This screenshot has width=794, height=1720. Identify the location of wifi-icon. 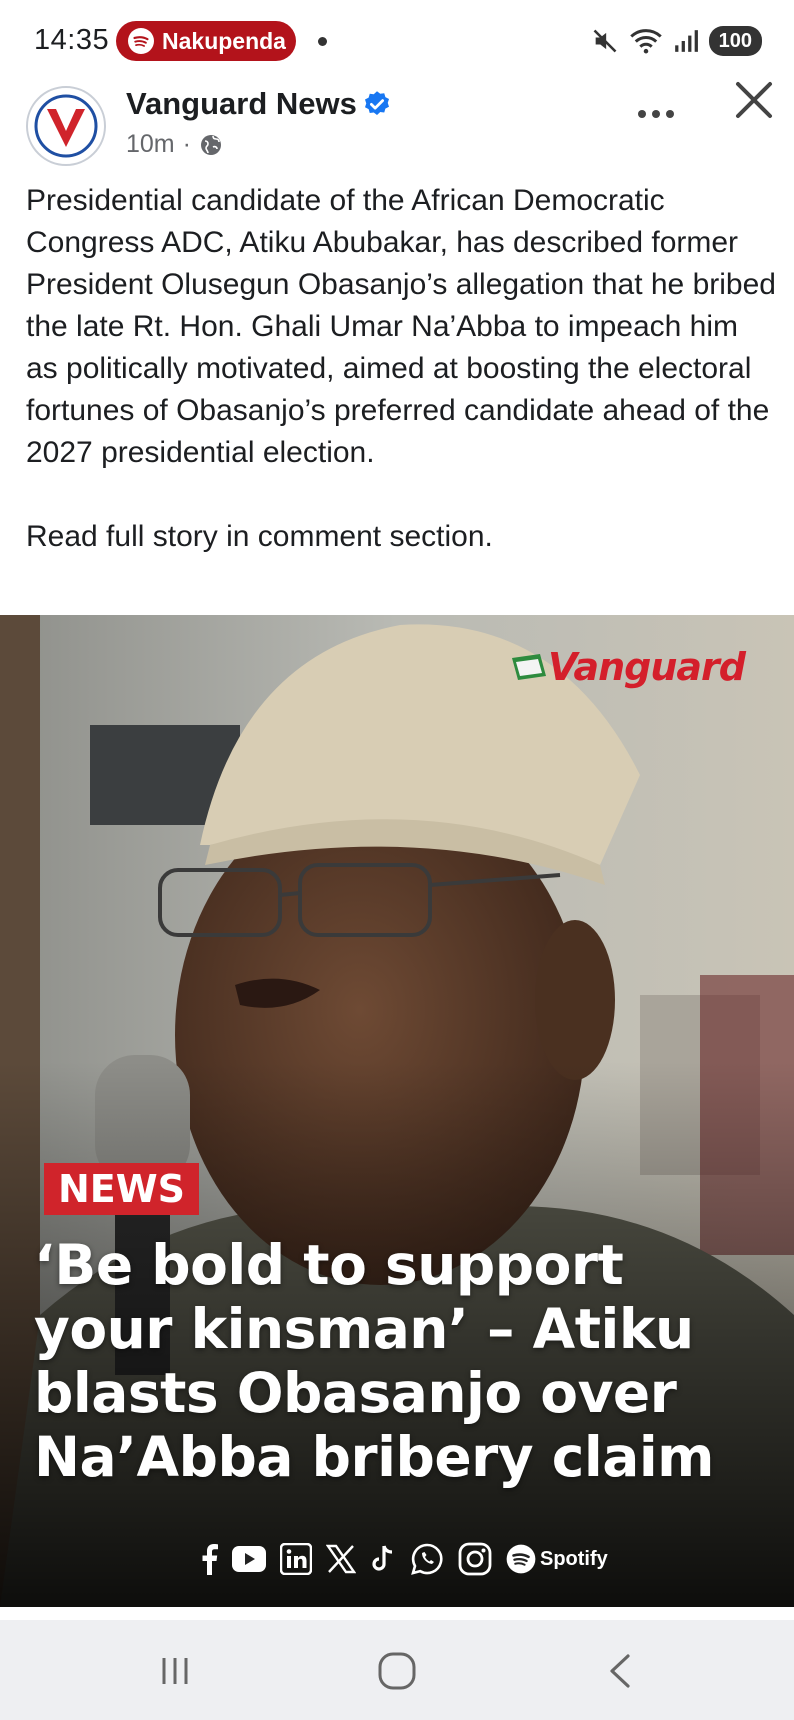
(645, 41).